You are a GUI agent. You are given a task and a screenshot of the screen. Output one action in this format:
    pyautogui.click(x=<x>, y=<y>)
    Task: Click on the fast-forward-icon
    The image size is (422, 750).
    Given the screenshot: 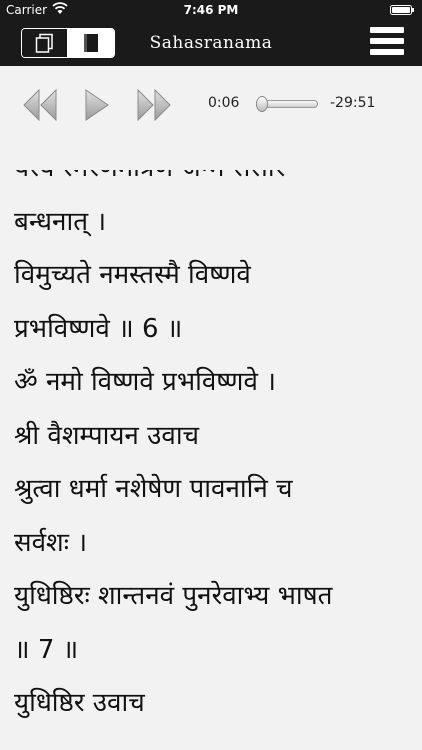 What is the action you would take?
    pyautogui.click(x=154, y=105)
    